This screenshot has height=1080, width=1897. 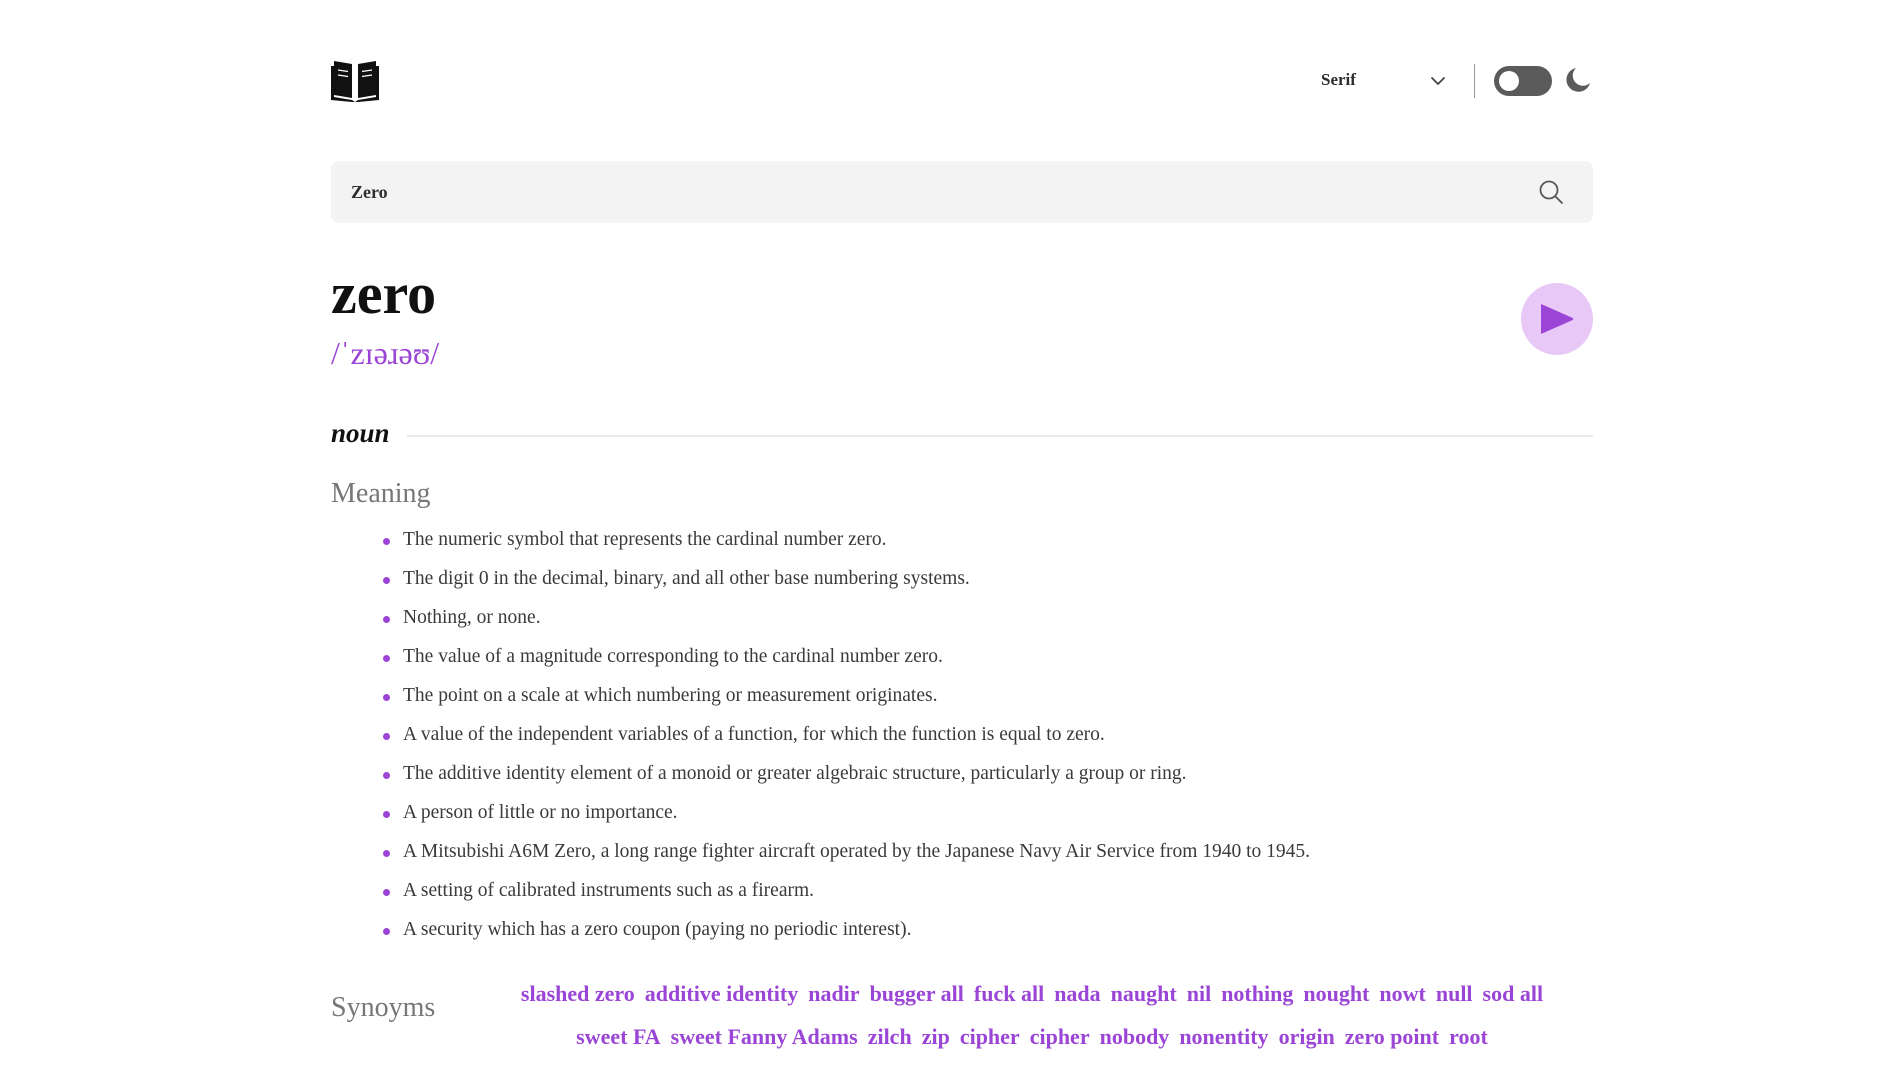 I want to click on meaning-heading: Meaning, so click(x=381, y=493).